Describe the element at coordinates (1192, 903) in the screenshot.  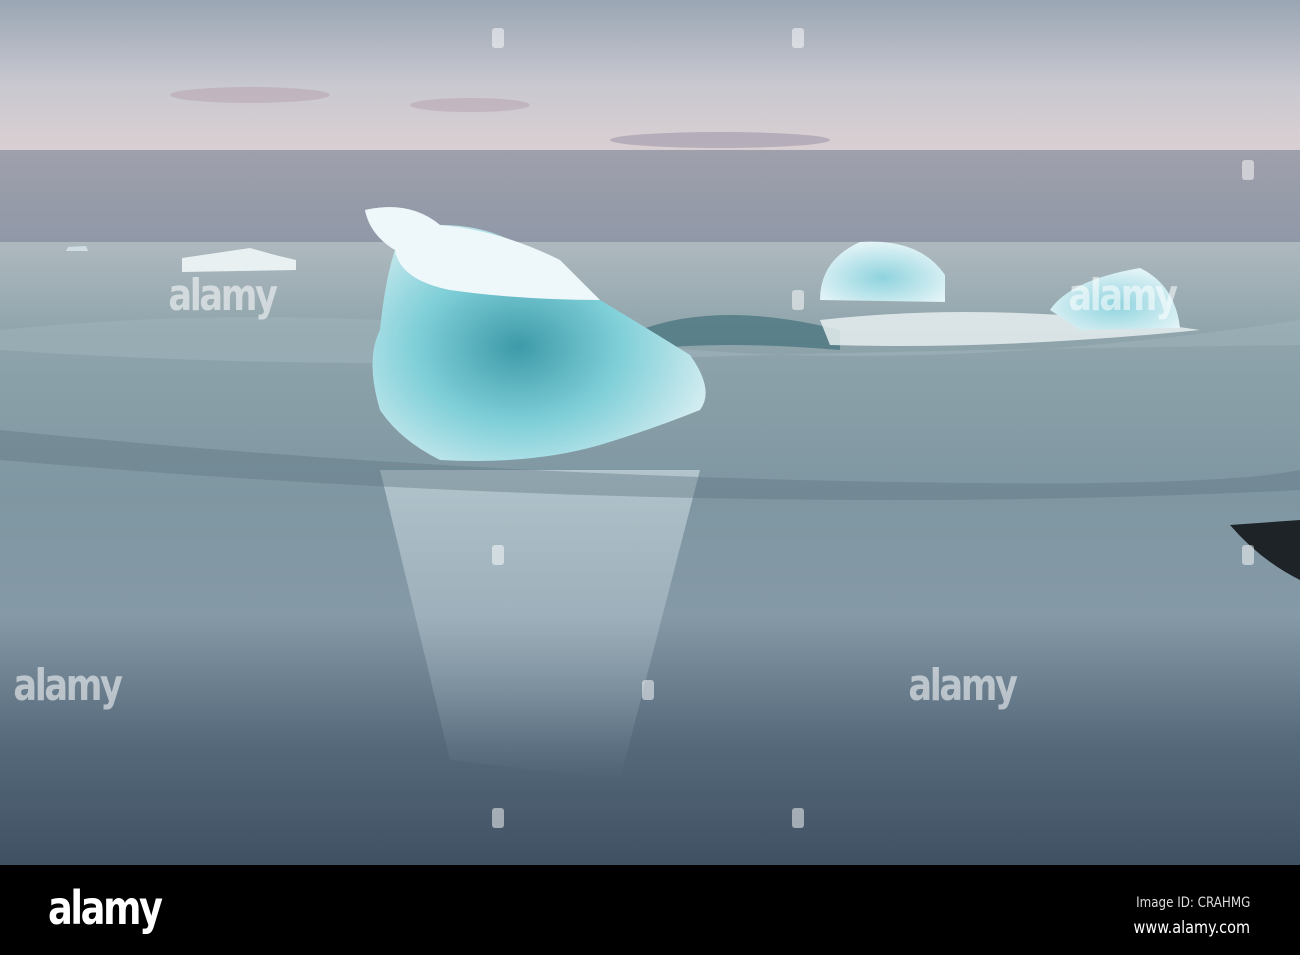
I see `image-id: Image ID: CRAHMG` at that location.